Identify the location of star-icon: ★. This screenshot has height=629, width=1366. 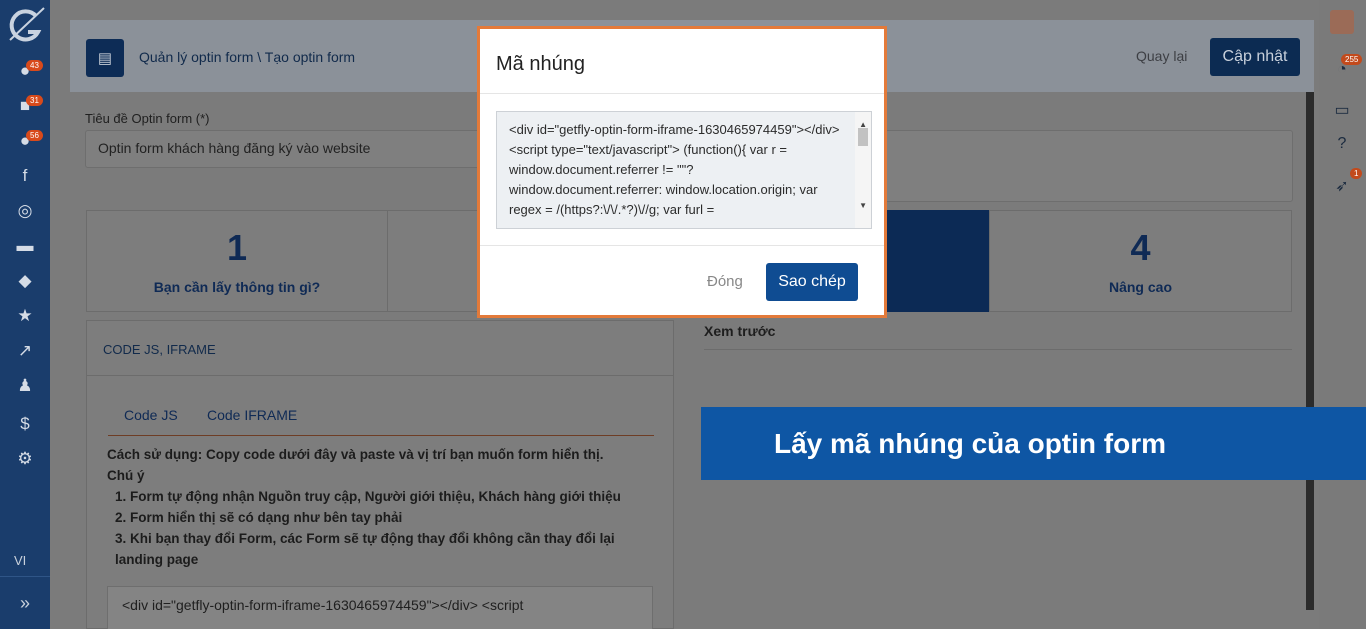
(25, 316).